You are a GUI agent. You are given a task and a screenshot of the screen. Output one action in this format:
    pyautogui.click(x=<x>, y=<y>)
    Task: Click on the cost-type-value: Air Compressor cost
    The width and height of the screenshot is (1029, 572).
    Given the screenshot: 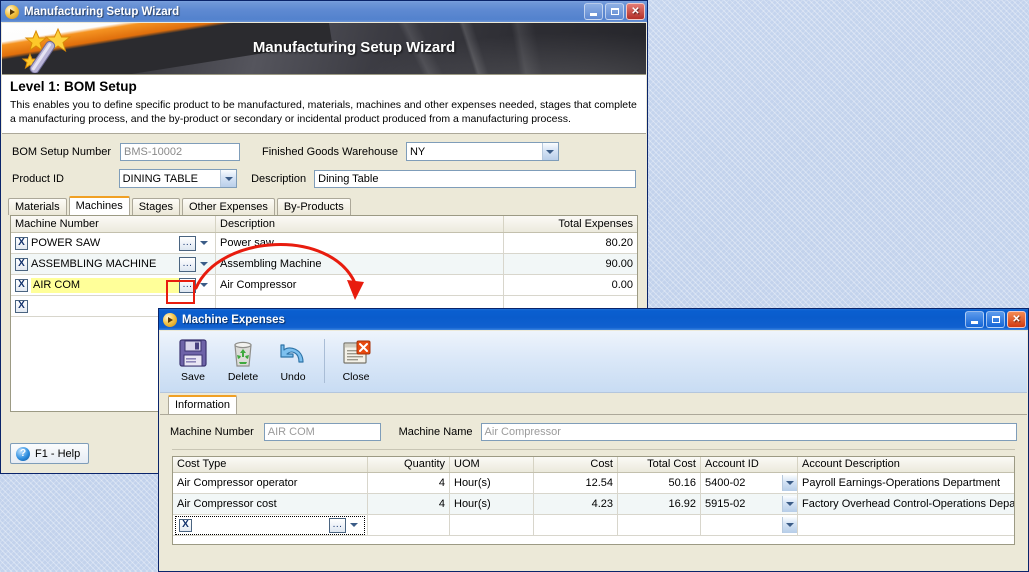 What is the action you would take?
    pyautogui.click(x=270, y=504)
    